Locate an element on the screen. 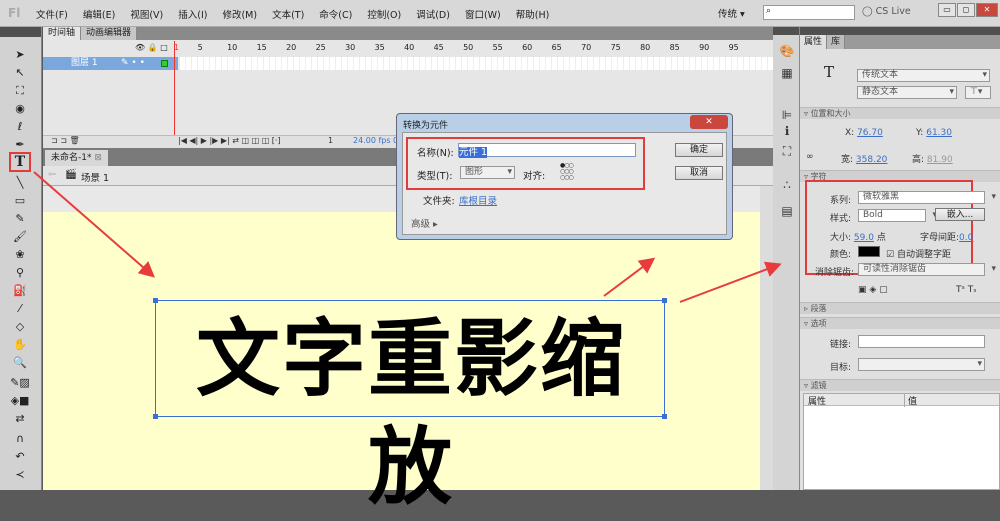  section-position-size: ▿ 位置和大小 is located at coordinates (900, 113).